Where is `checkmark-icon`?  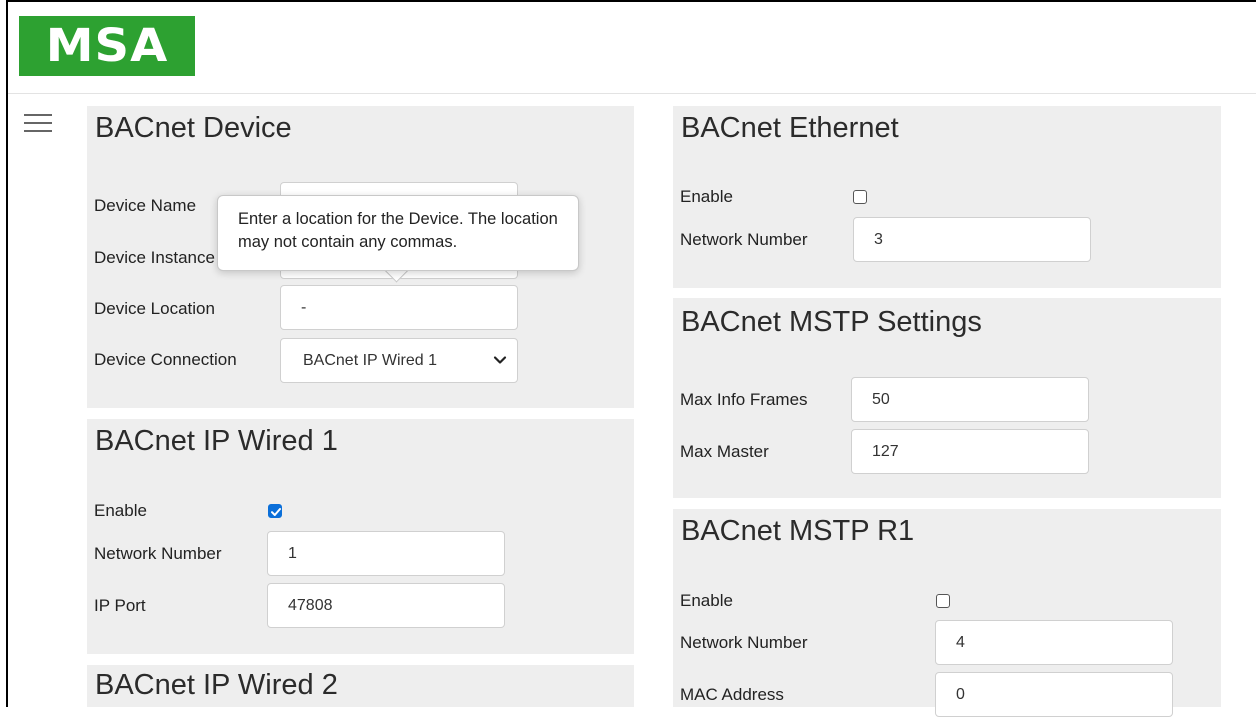
checkmark-icon is located at coordinates (276, 512).